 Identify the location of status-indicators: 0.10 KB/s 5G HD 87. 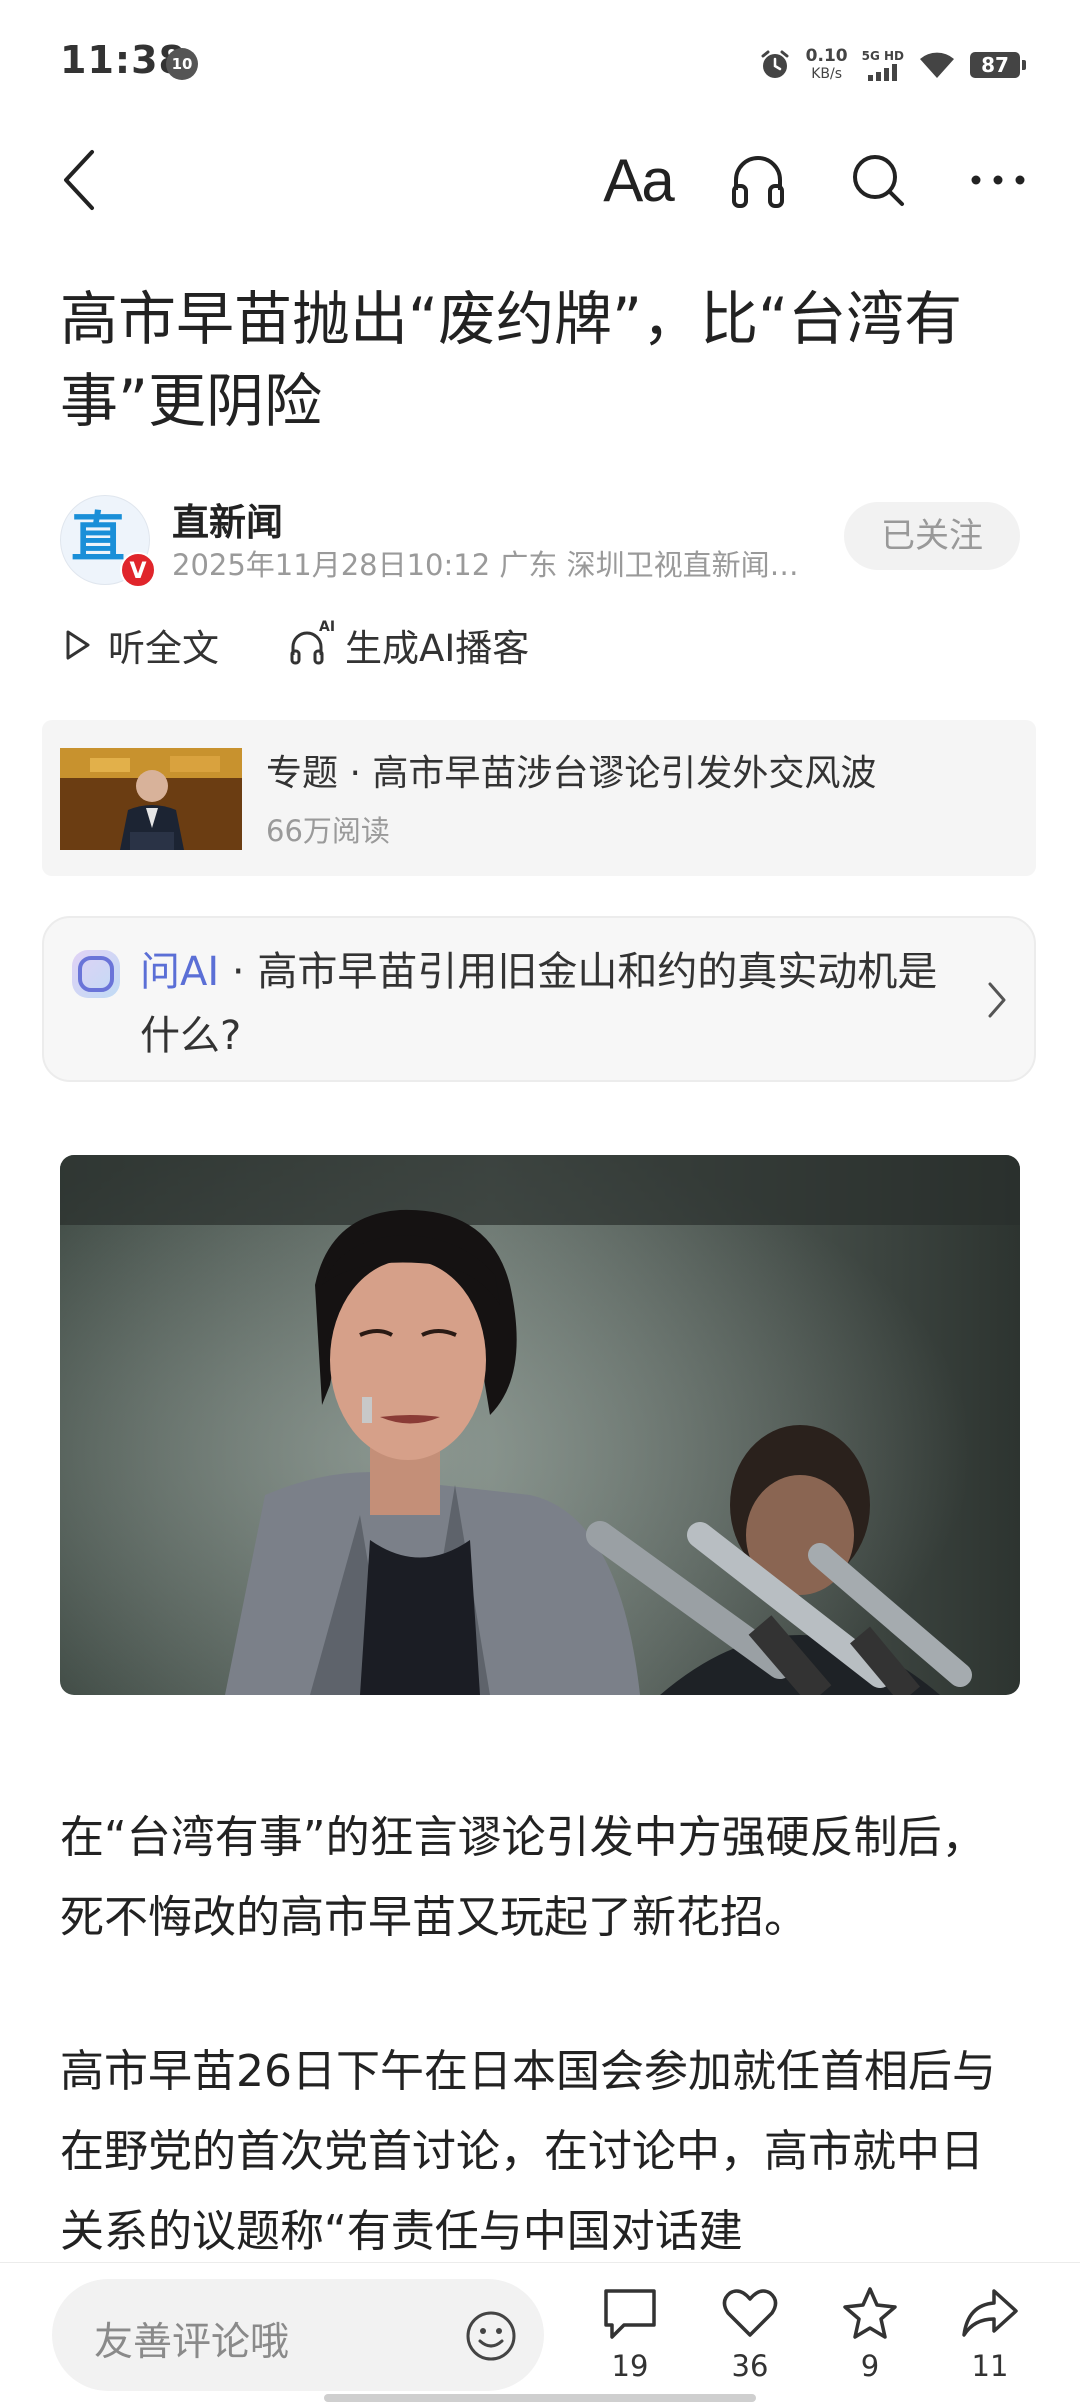
(892, 65).